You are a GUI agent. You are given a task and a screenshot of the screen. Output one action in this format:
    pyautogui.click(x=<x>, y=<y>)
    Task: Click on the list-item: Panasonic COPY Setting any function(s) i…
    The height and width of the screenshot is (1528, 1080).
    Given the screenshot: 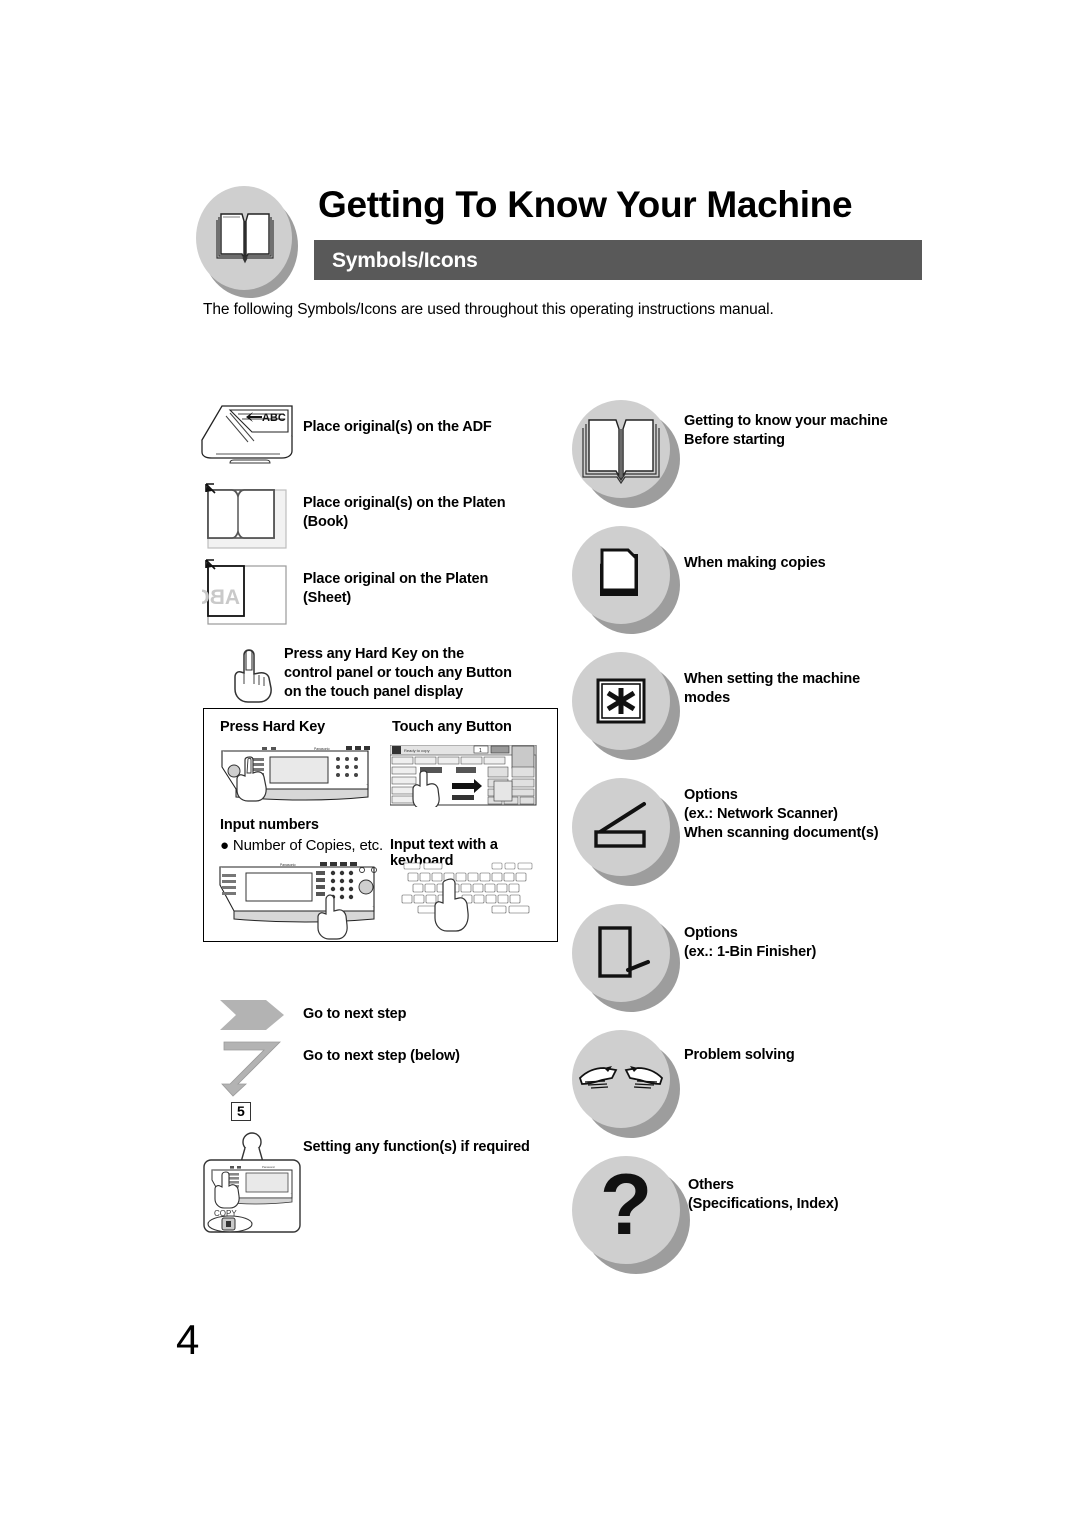 What is the action you would take?
    pyautogui.click(x=381, y=1187)
    